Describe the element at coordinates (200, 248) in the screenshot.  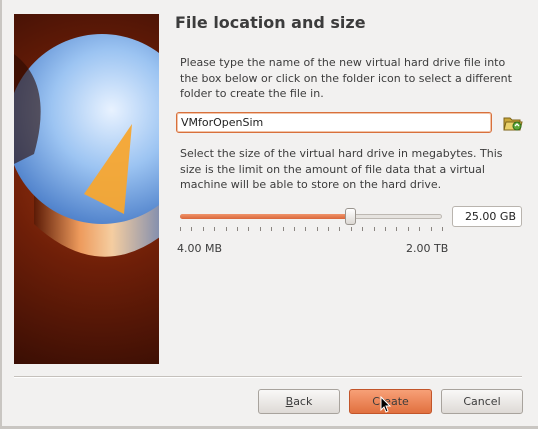
I see `size-min-label: 4.00 MB` at that location.